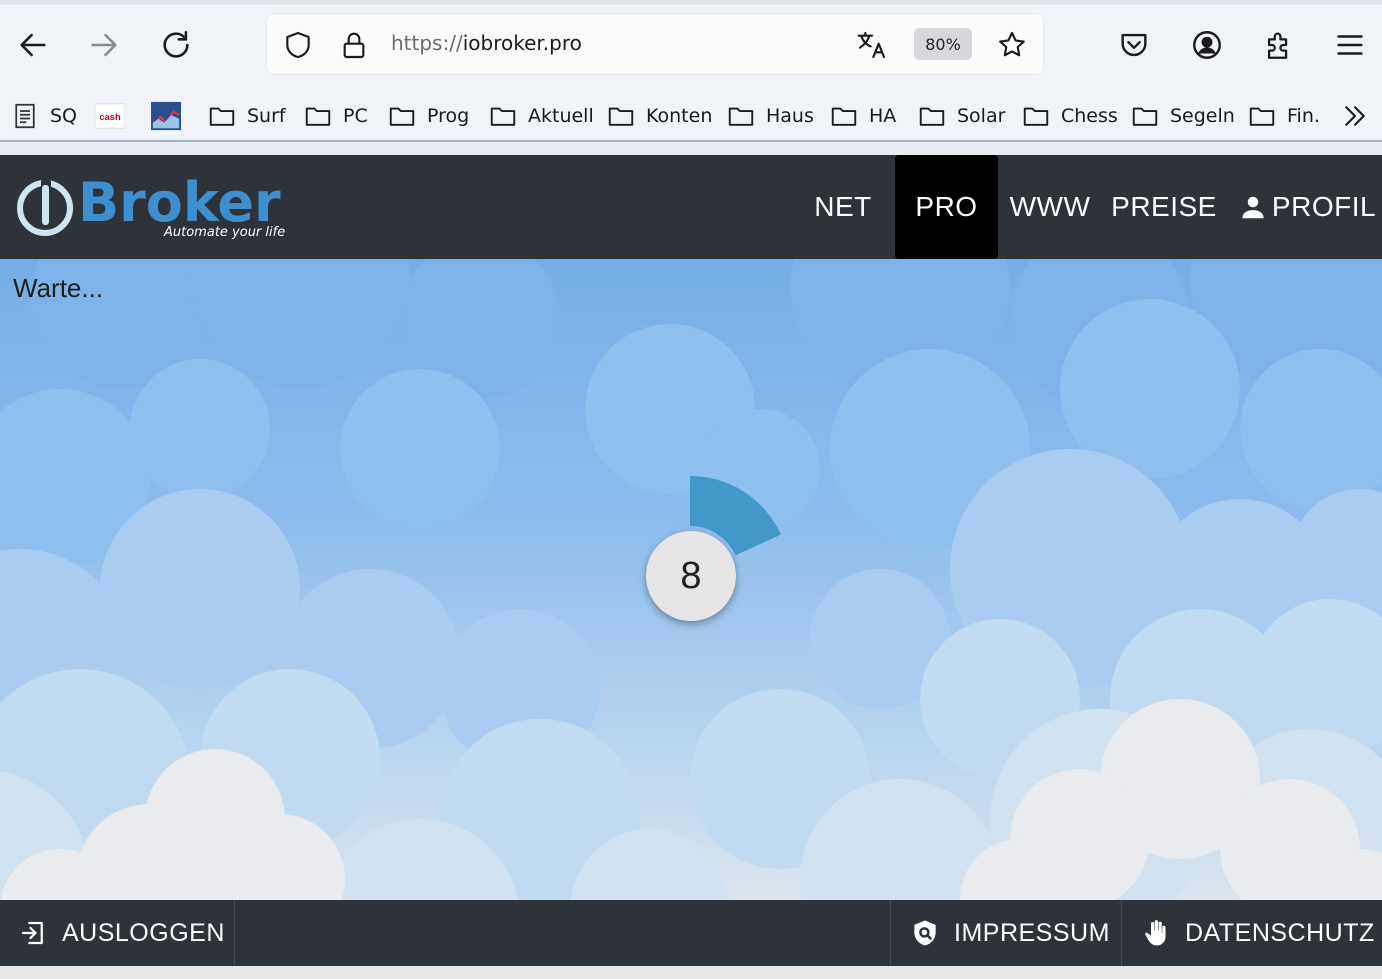 Image resolution: width=1382 pixels, height=979 pixels. I want to click on logout-button: AUSLOGGEN, so click(121, 933).